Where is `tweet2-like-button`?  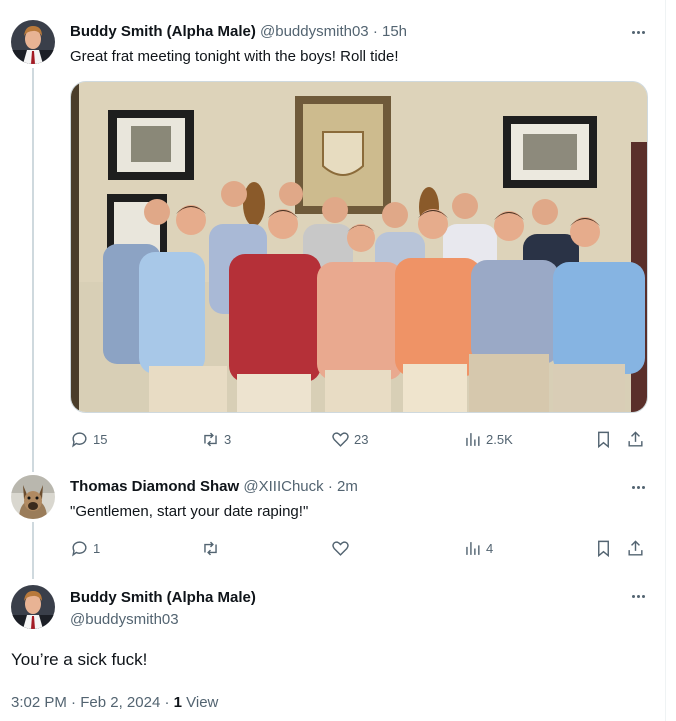
tweet2-like-button is located at coordinates (342, 548).